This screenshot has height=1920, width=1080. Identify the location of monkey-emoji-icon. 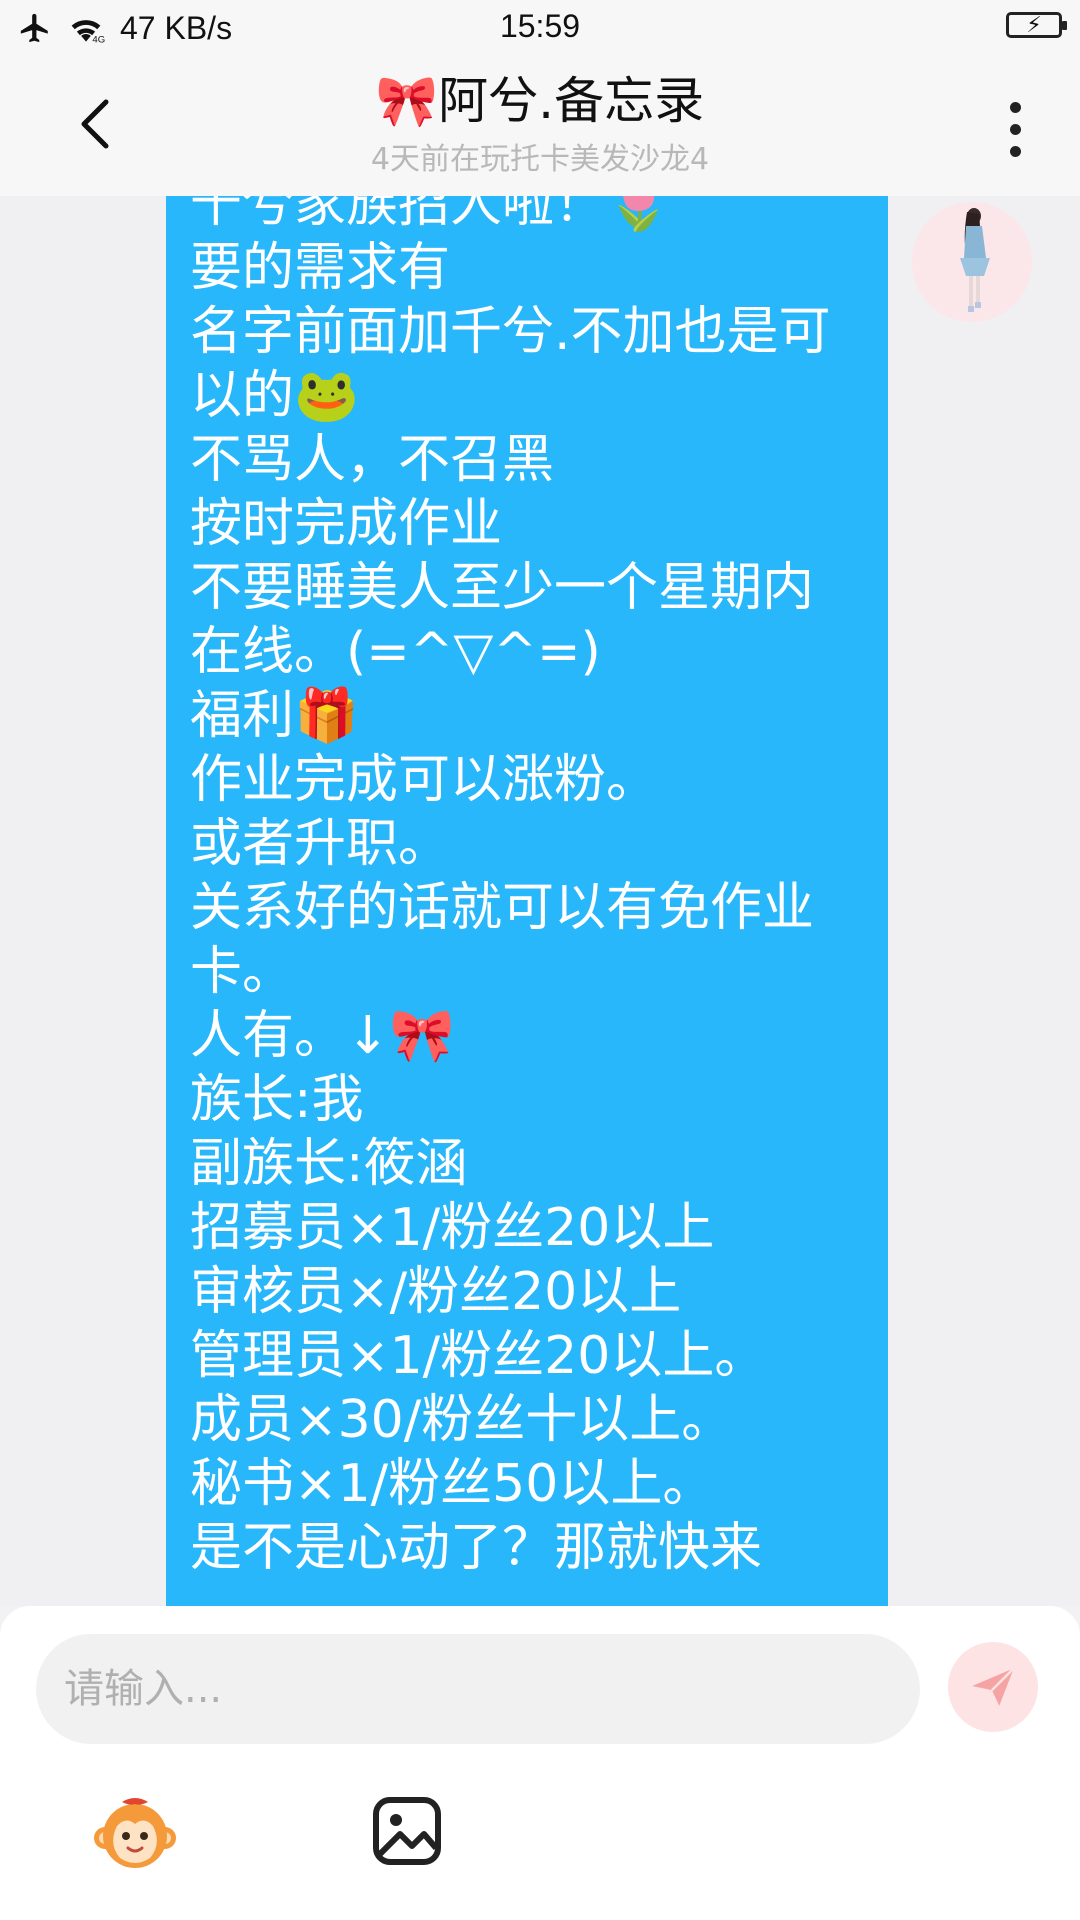
(135, 1833).